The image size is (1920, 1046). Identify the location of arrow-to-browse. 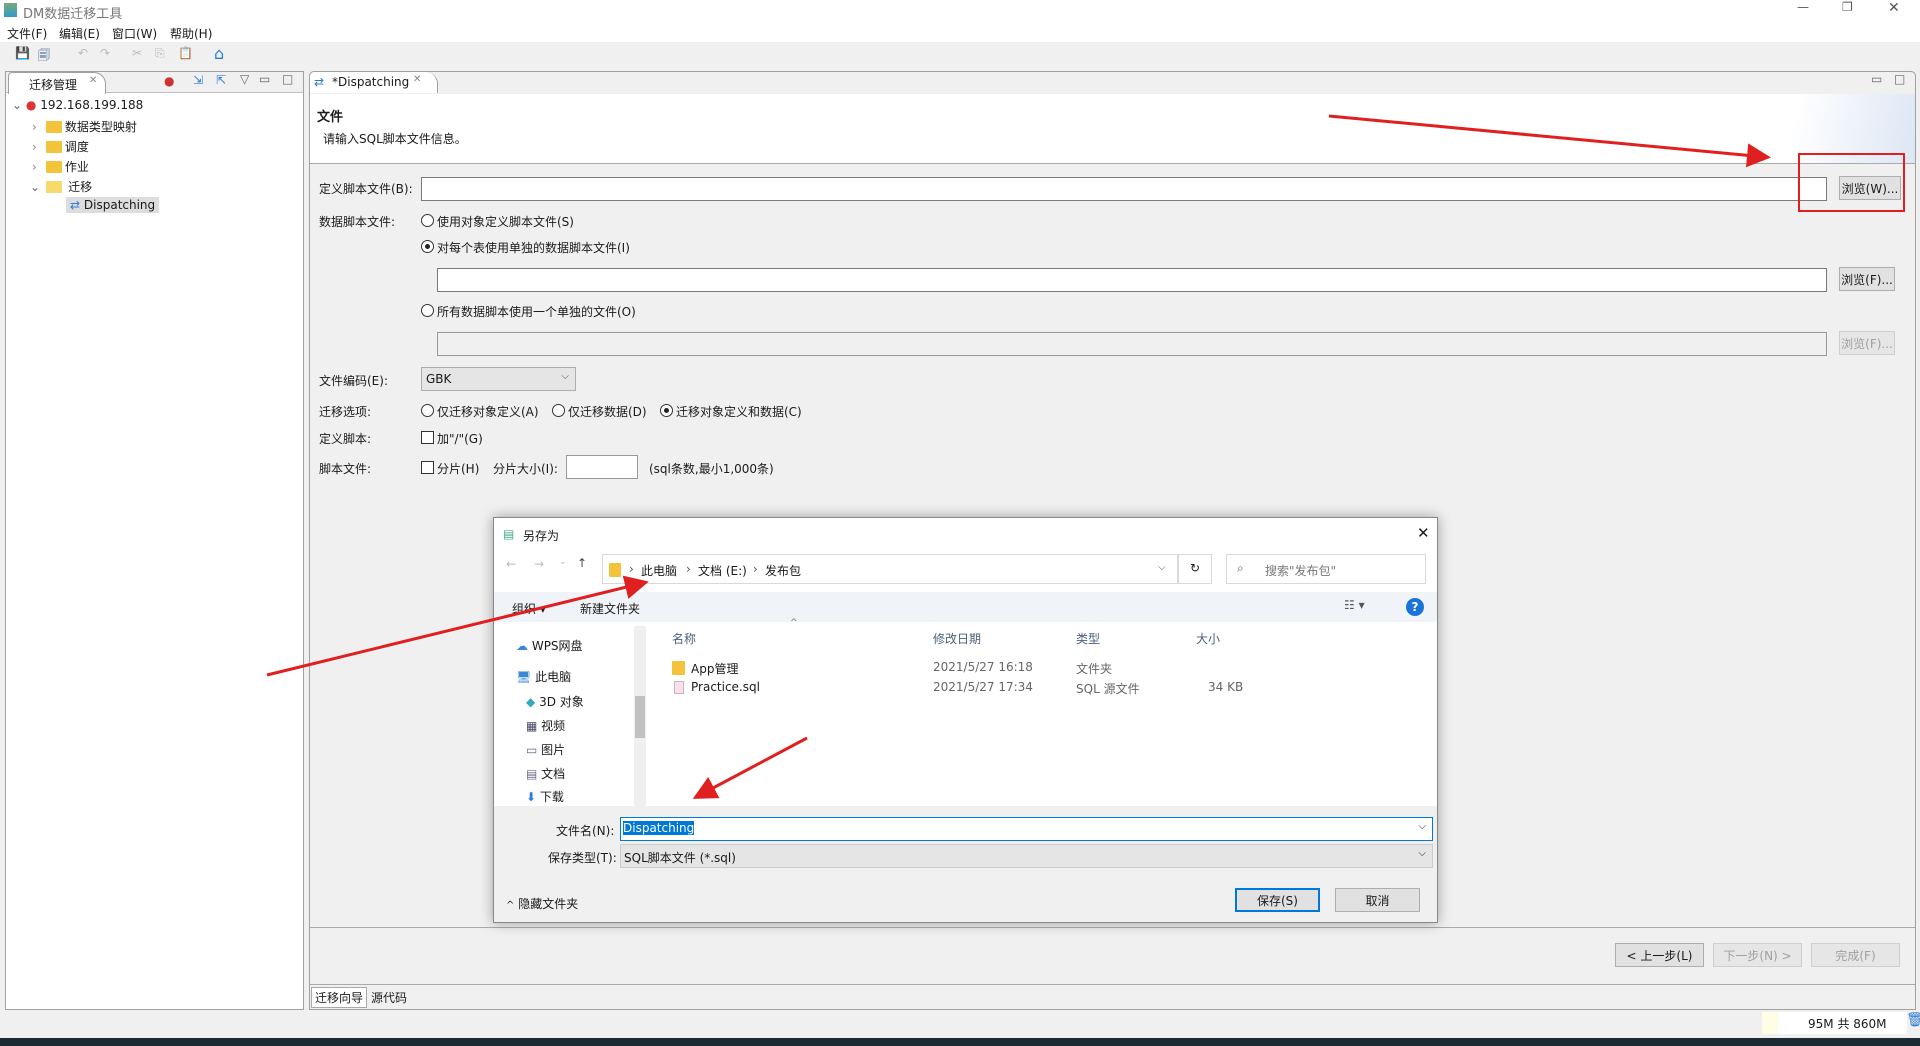
(1549, 141).